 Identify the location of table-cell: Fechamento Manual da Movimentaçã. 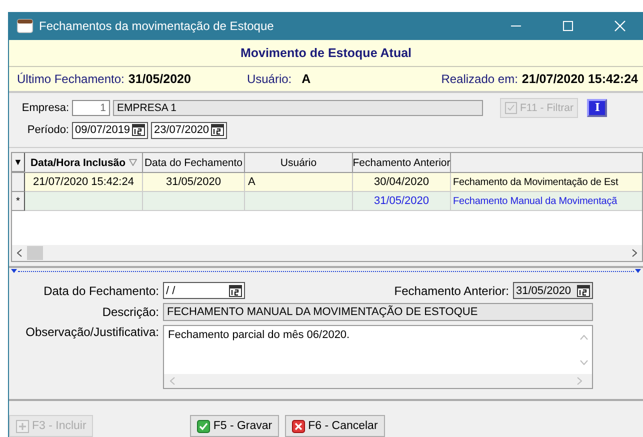
(546, 201).